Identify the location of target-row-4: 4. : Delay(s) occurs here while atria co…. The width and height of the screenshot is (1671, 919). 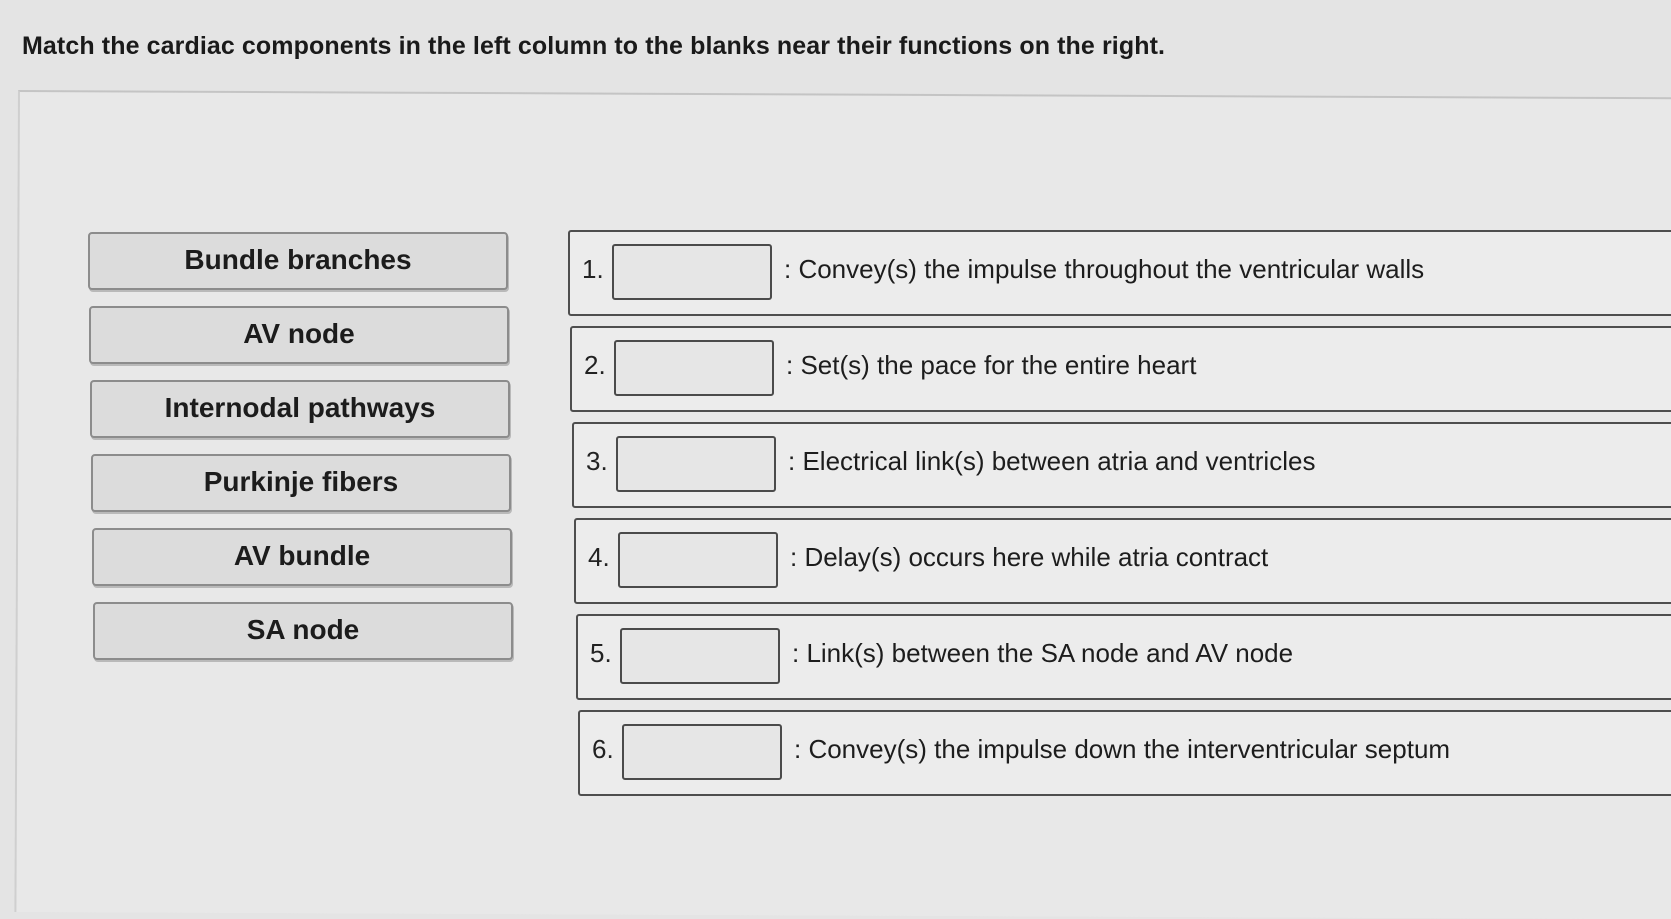
(1122, 561).